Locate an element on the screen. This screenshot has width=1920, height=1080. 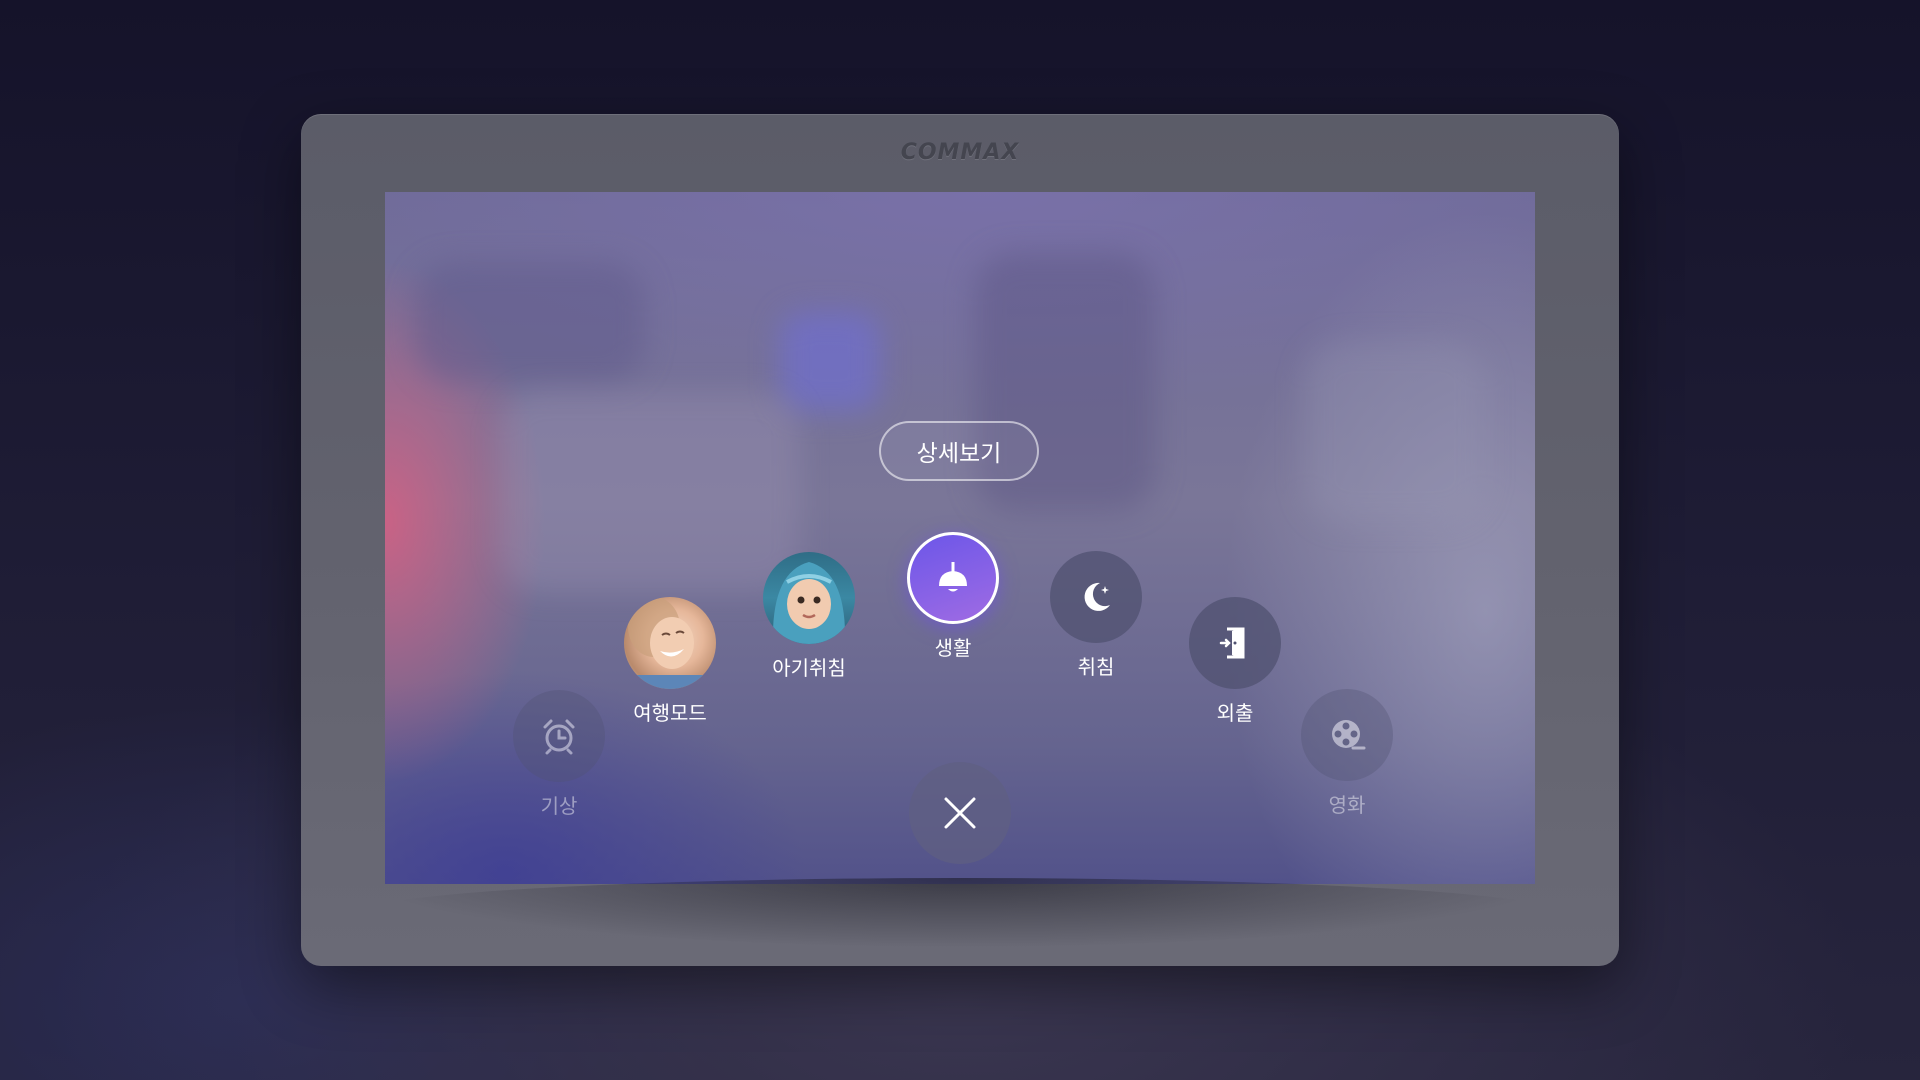
mode-movie: 영화 is located at coordinates (1347, 753).